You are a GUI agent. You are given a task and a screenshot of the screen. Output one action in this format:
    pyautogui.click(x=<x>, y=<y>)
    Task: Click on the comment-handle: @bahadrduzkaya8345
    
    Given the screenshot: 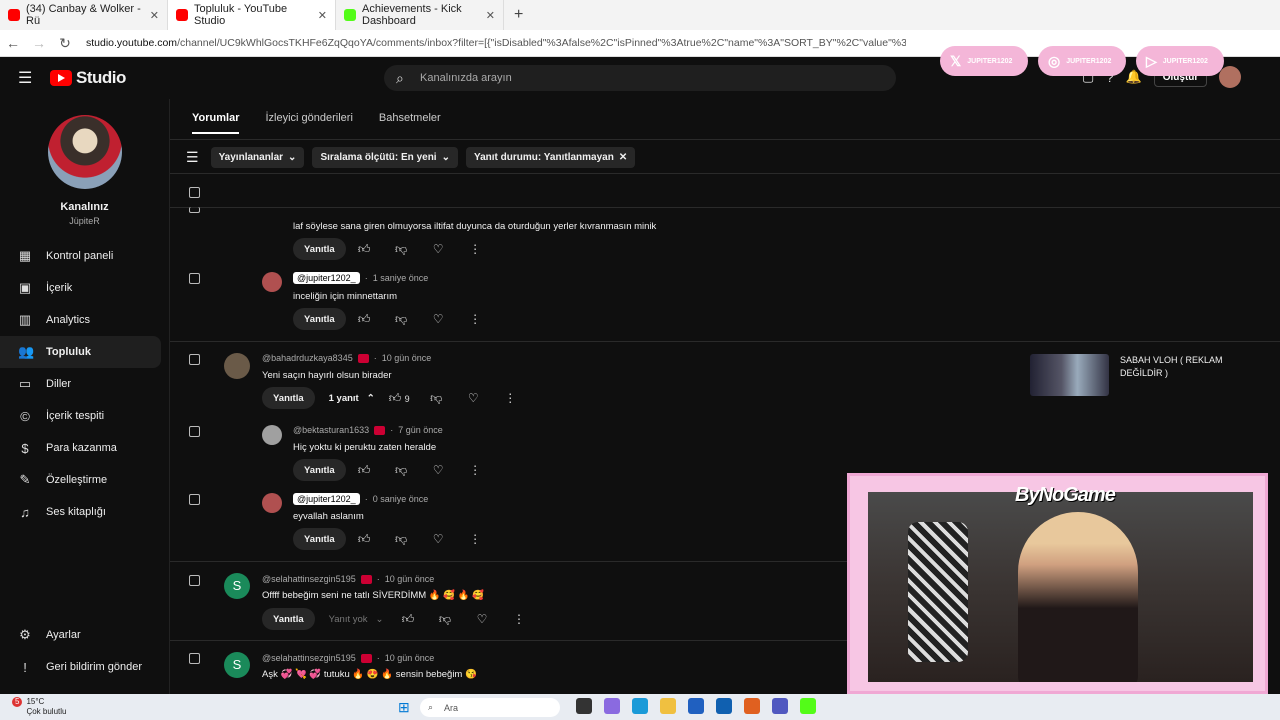 What is the action you would take?
    pyautogui.click(x=307, y=358)
    